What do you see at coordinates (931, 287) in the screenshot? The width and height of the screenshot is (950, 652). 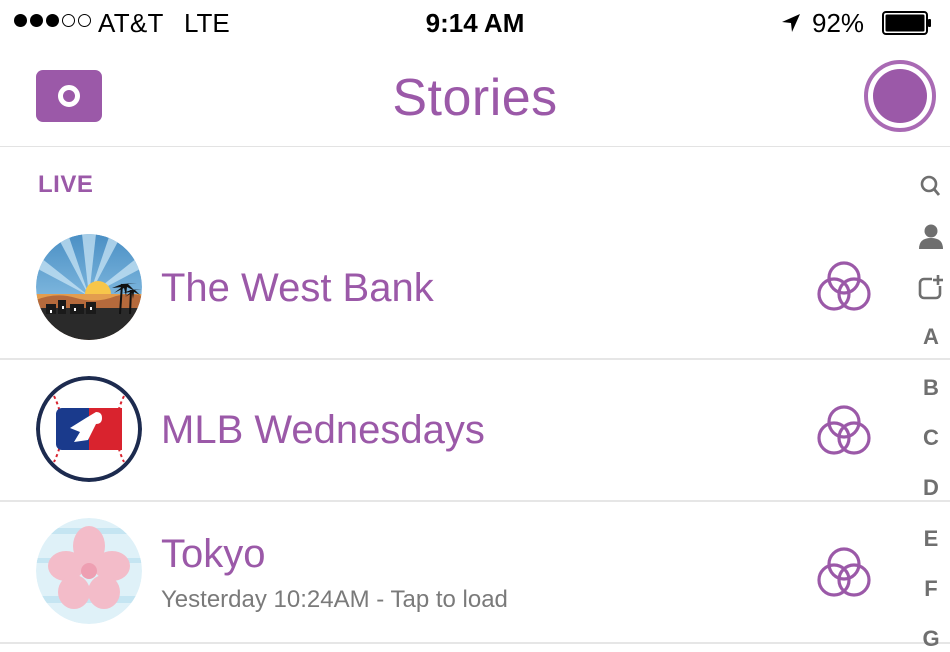 I see `add-story-icon` at bounding box center [931, 287].